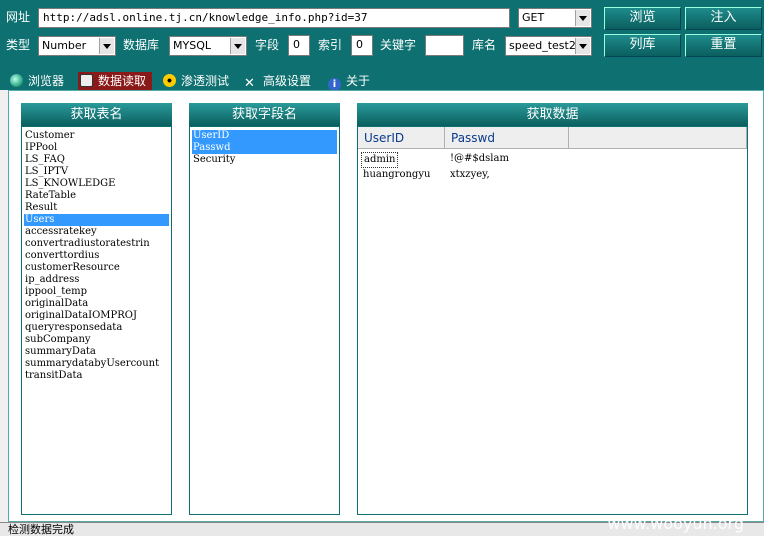  I want to click on column-header-userid: UserID, so click(401, 138).